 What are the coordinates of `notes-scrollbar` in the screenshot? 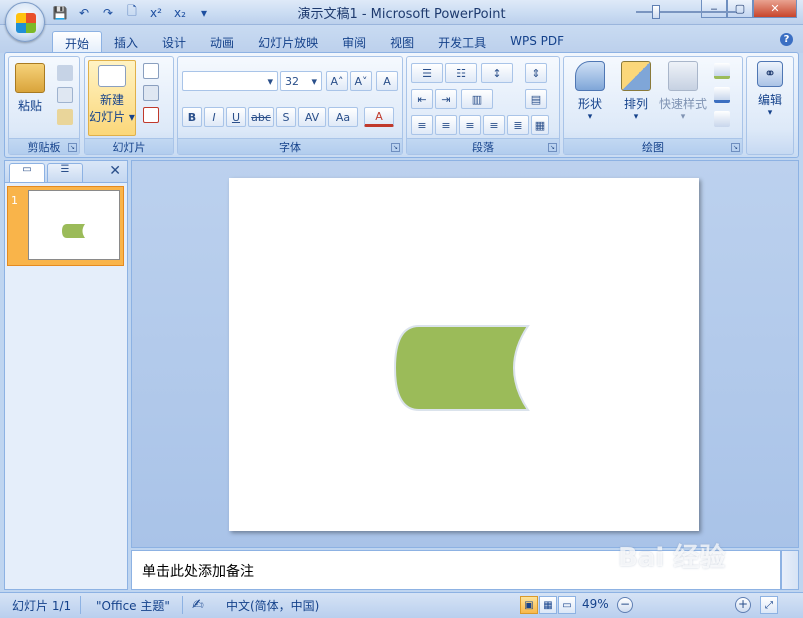 It's located at (790, 570).